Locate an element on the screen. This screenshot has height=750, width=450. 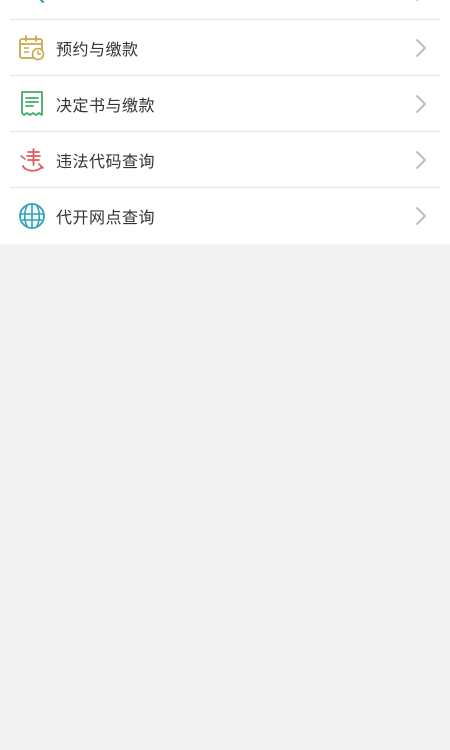
menu-item-violation-code-query: 违法代码查询 is located at coordinates (225, 160).